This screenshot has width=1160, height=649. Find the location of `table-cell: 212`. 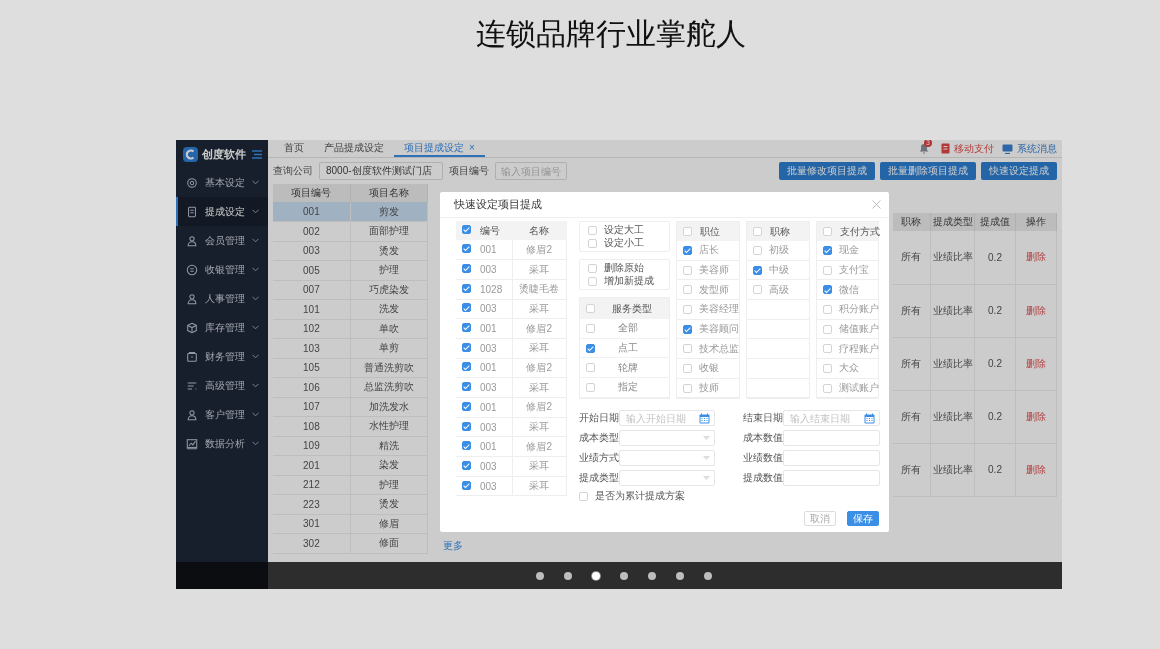

table-cell: 212 is located at coordinates (312, 485).